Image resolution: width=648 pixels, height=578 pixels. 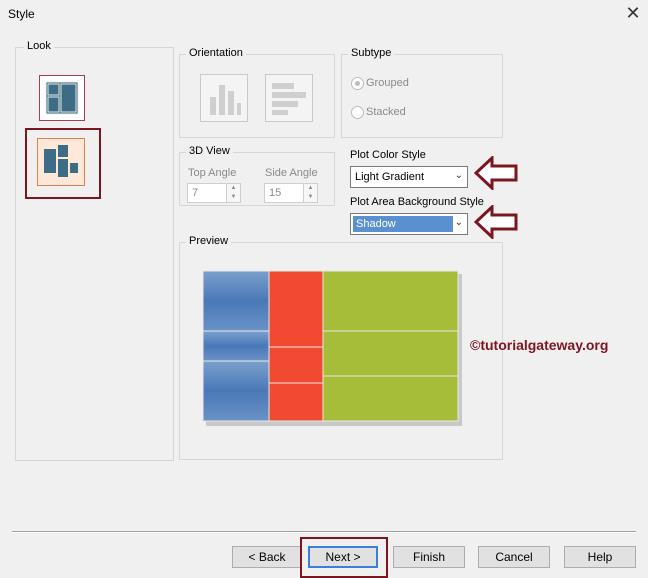 What do you see at coordinates (387, 83) in the screenshot?
I see `grouped-label: Grouped` at bounding box center [387, 83].